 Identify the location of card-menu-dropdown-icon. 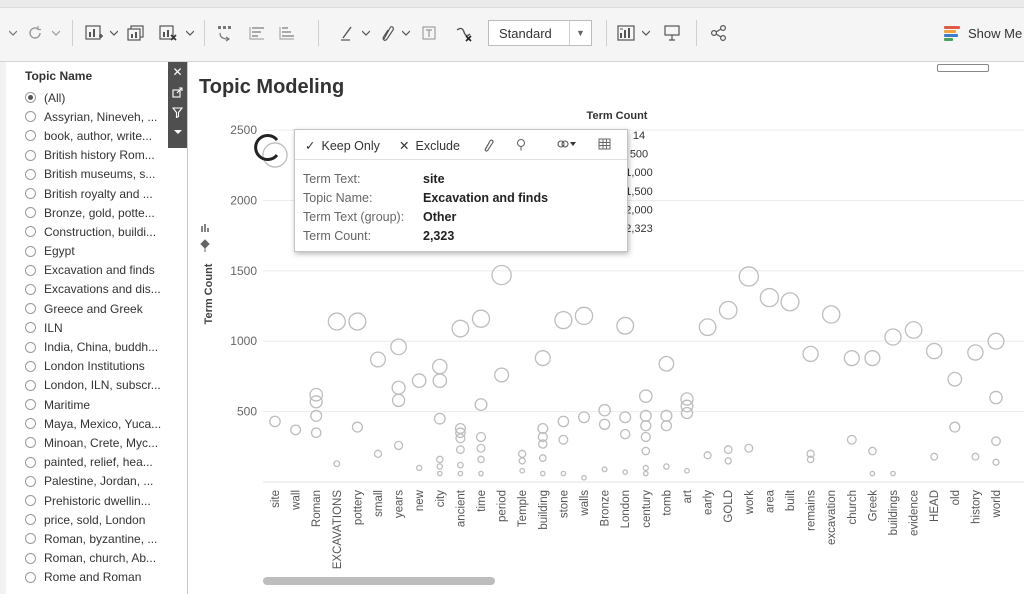
(177, 132).